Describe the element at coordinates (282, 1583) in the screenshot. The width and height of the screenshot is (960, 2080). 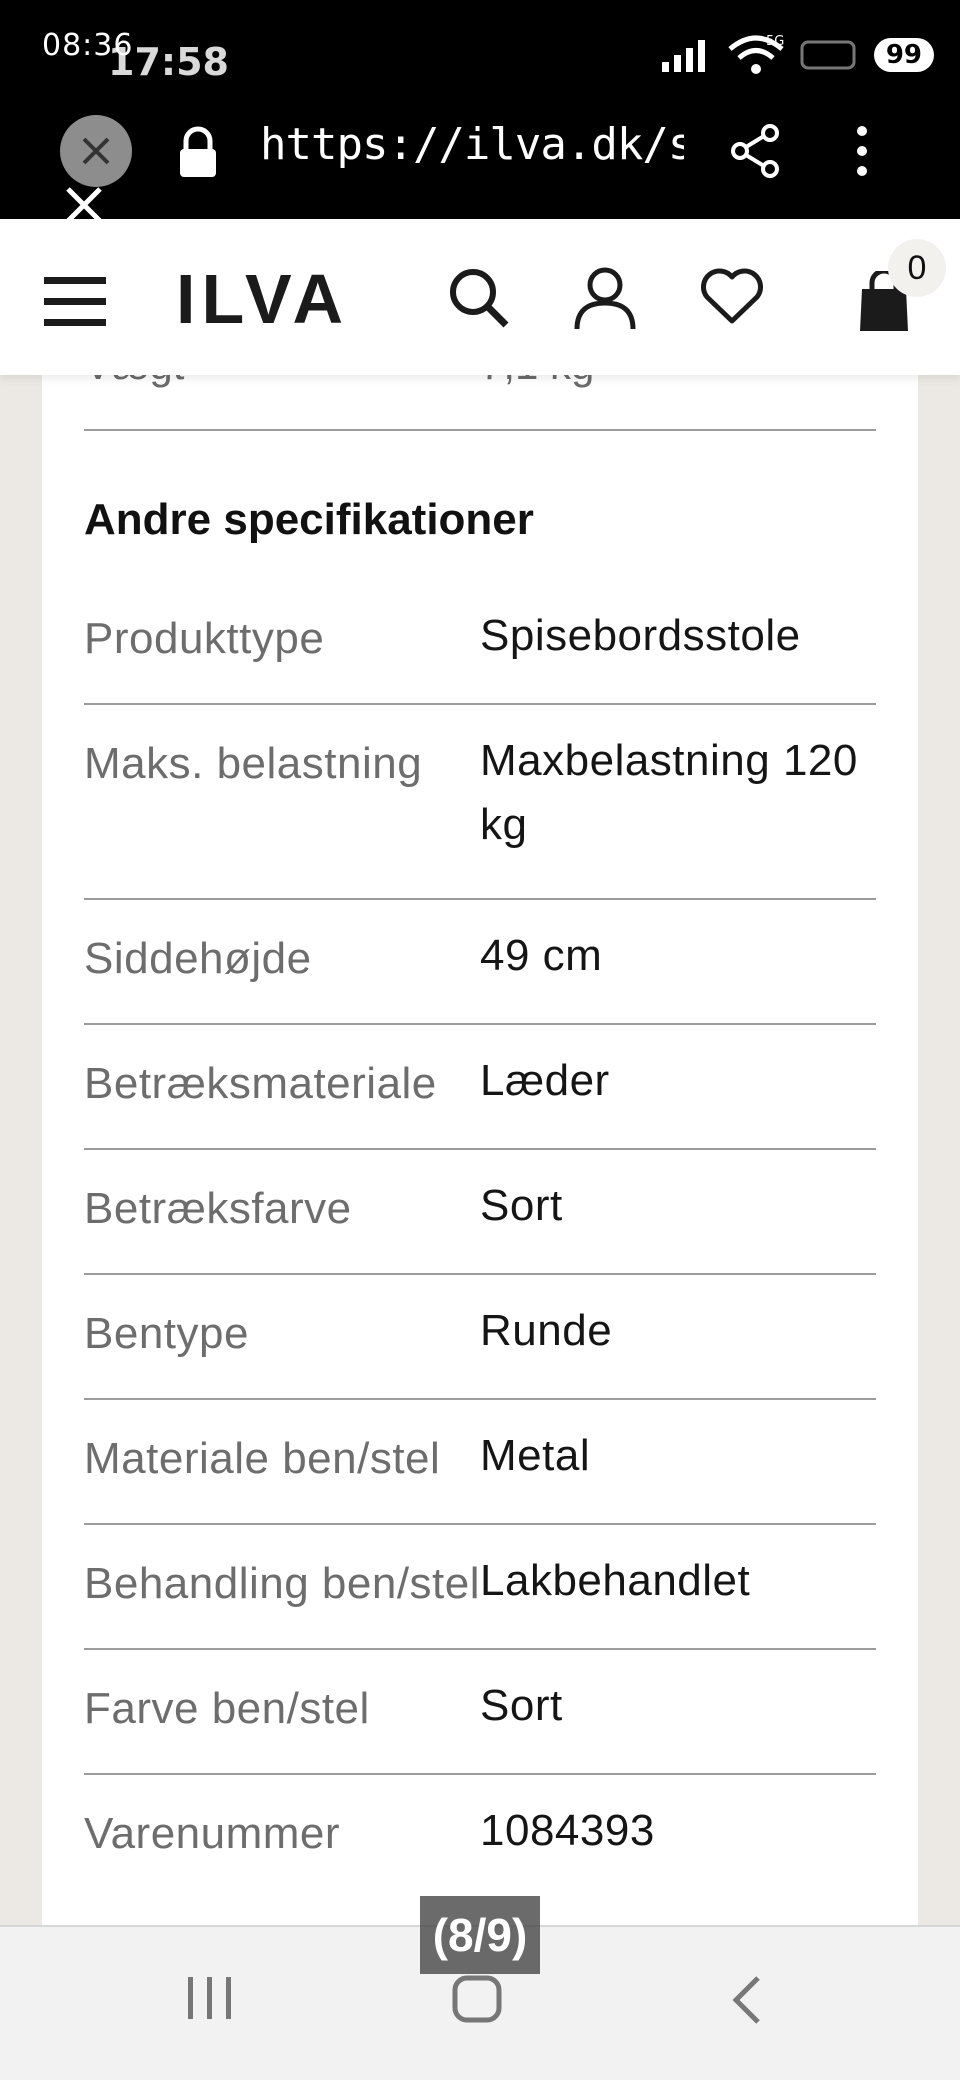
I see `spec-label: Behandling ben/stel` at that location.